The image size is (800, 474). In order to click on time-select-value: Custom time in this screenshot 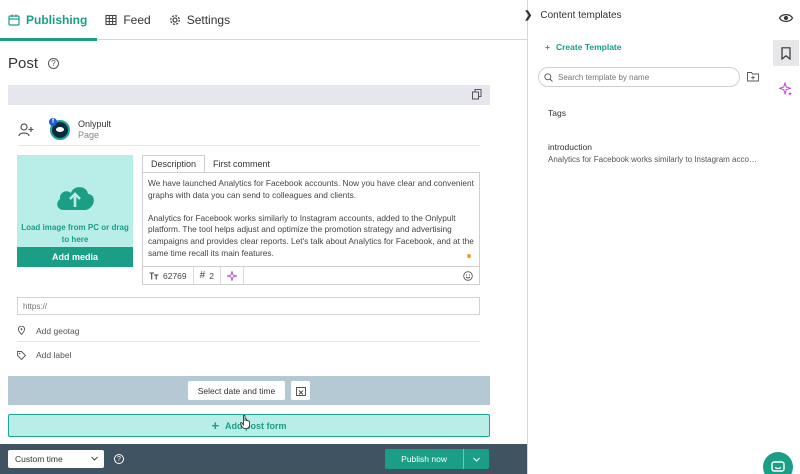, I will do `click(39, 459)`.